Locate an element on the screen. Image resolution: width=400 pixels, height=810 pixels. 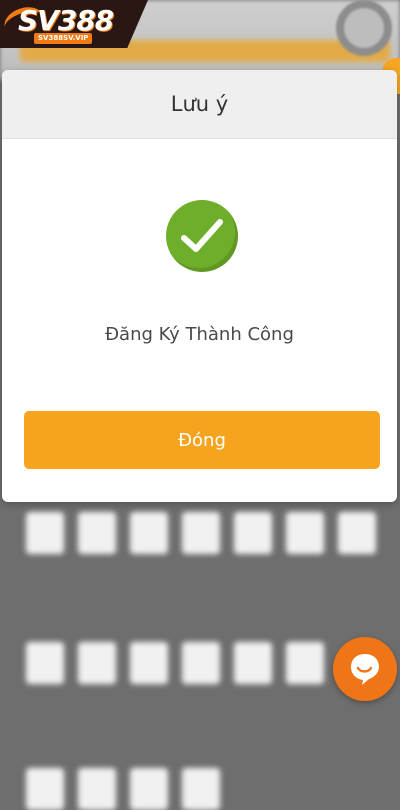
background-avatar is located at coordinates (364, 28).